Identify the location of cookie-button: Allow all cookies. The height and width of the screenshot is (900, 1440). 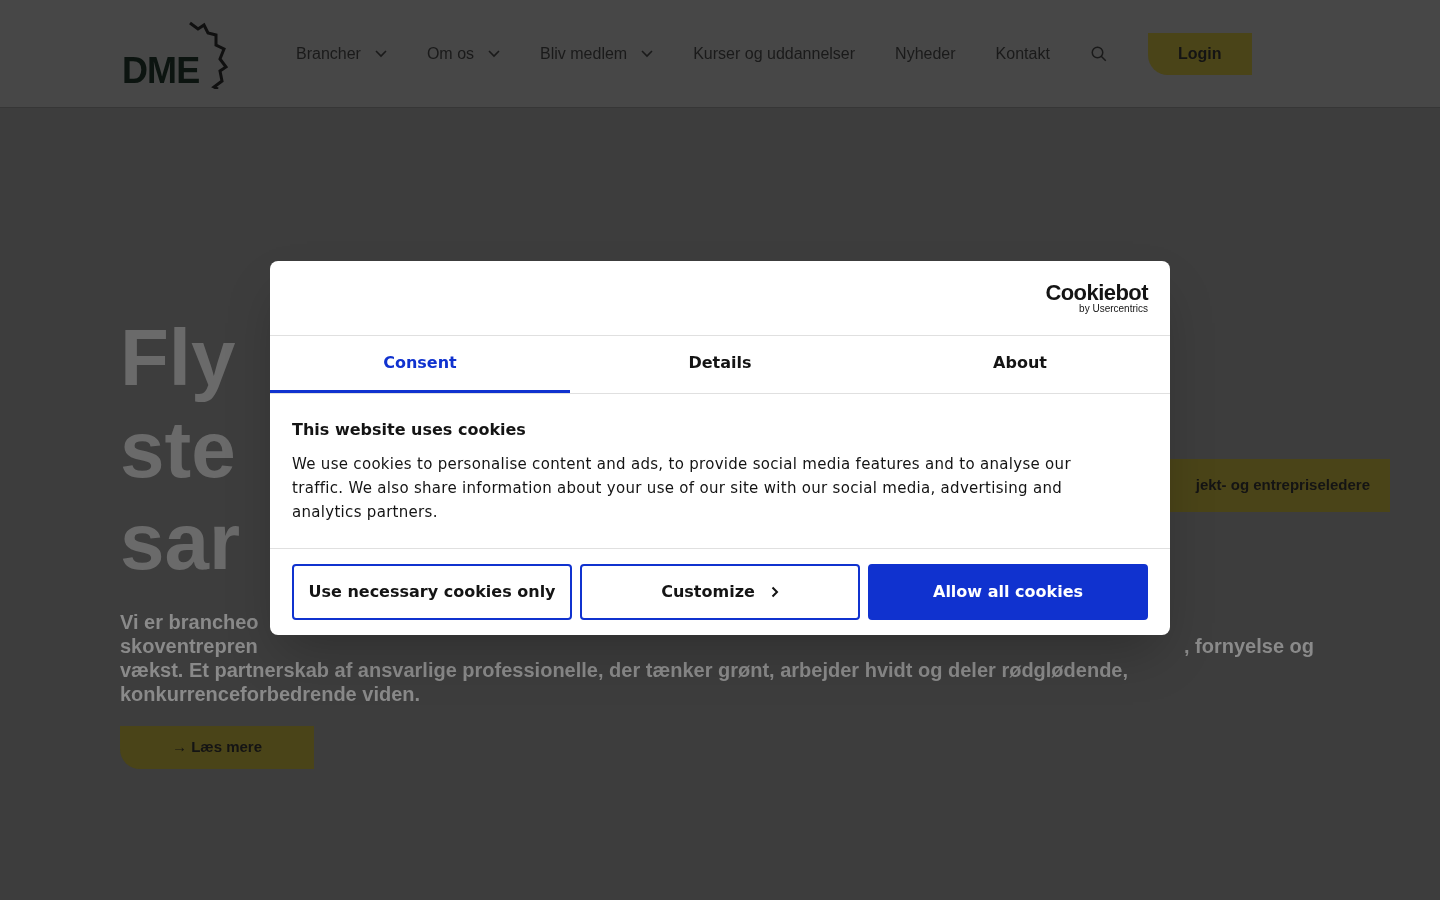
(1008, 592).